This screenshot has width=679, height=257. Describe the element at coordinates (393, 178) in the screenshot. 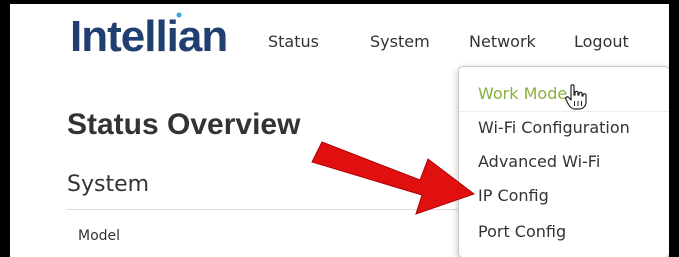

I see `red-annotation-arrow` at that location.